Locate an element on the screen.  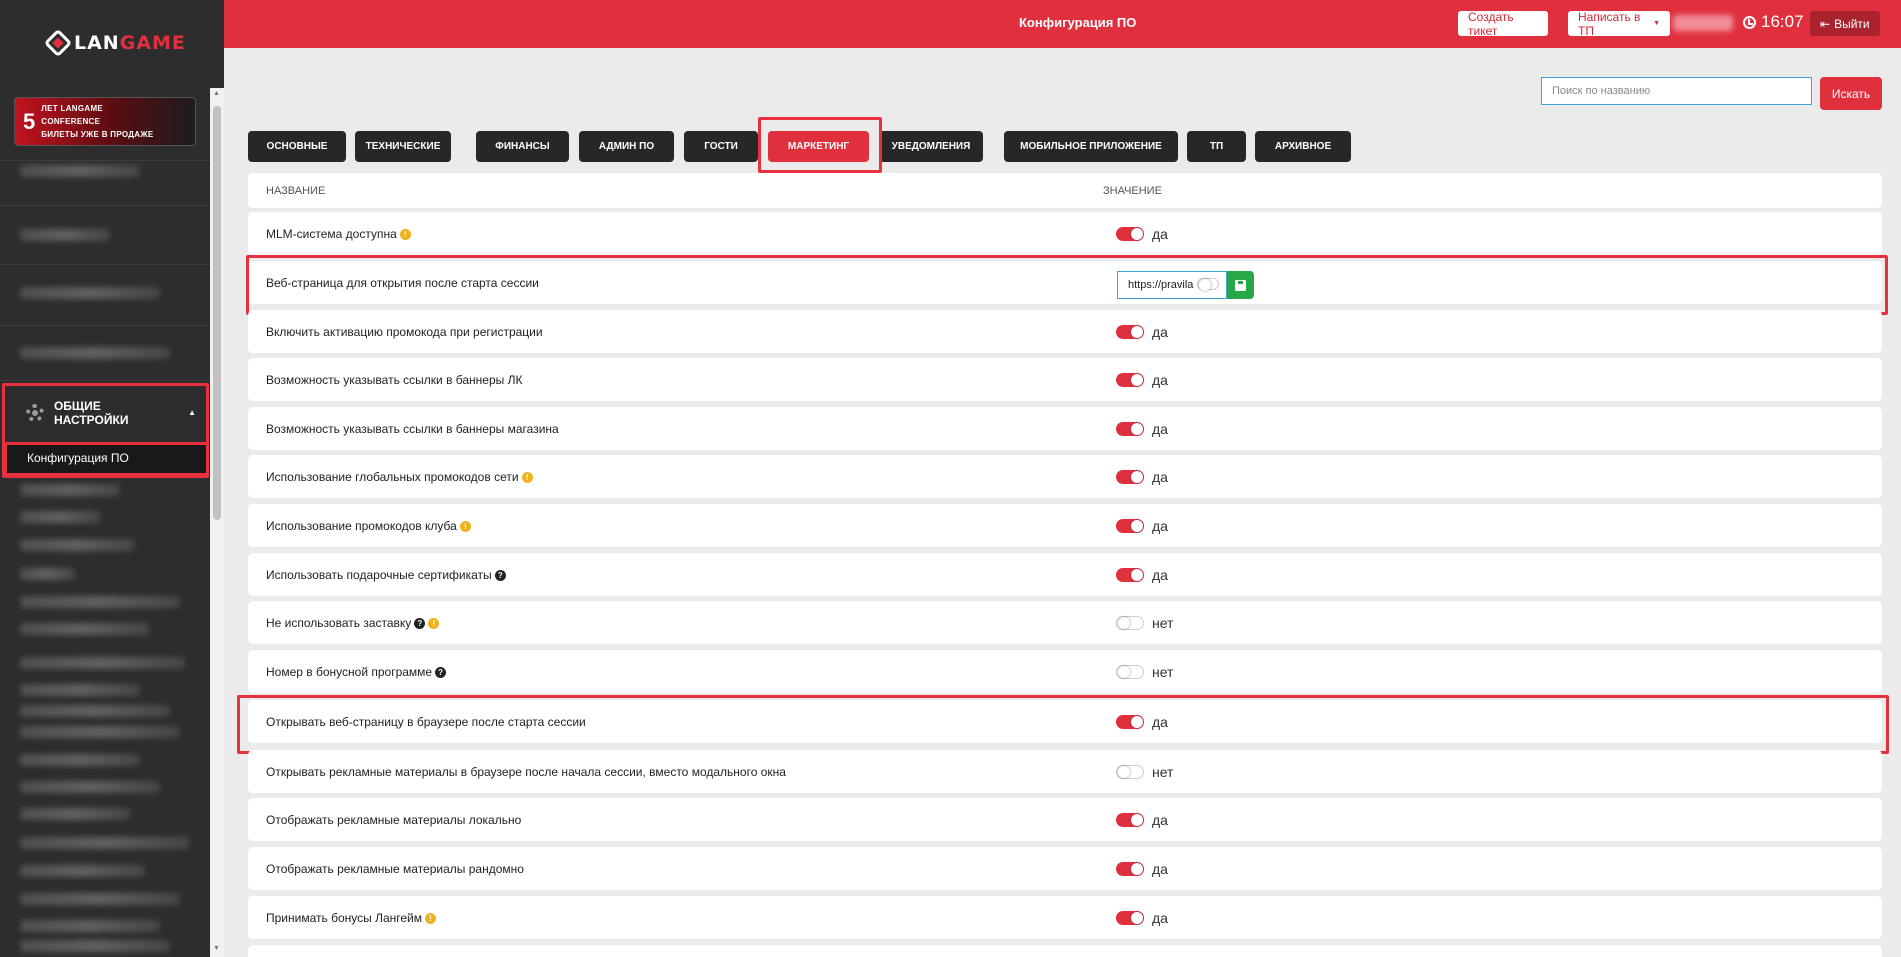
langame-logo: LANGAME is located at coordinates (114, 43).